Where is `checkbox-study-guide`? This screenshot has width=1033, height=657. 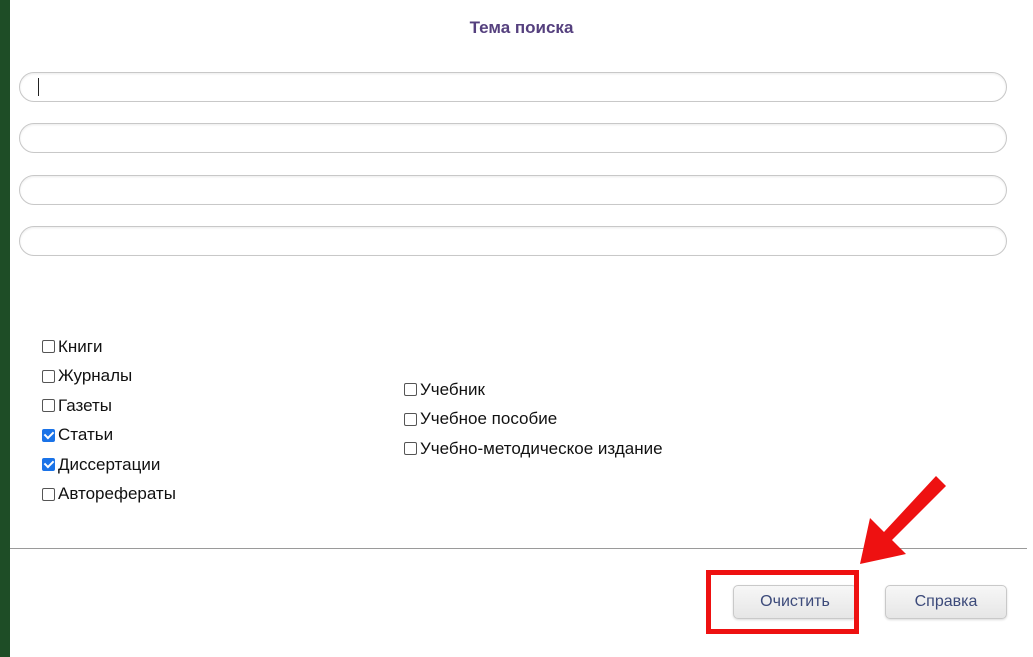
checkbox-study-guide is located at coordinates (410, 419).